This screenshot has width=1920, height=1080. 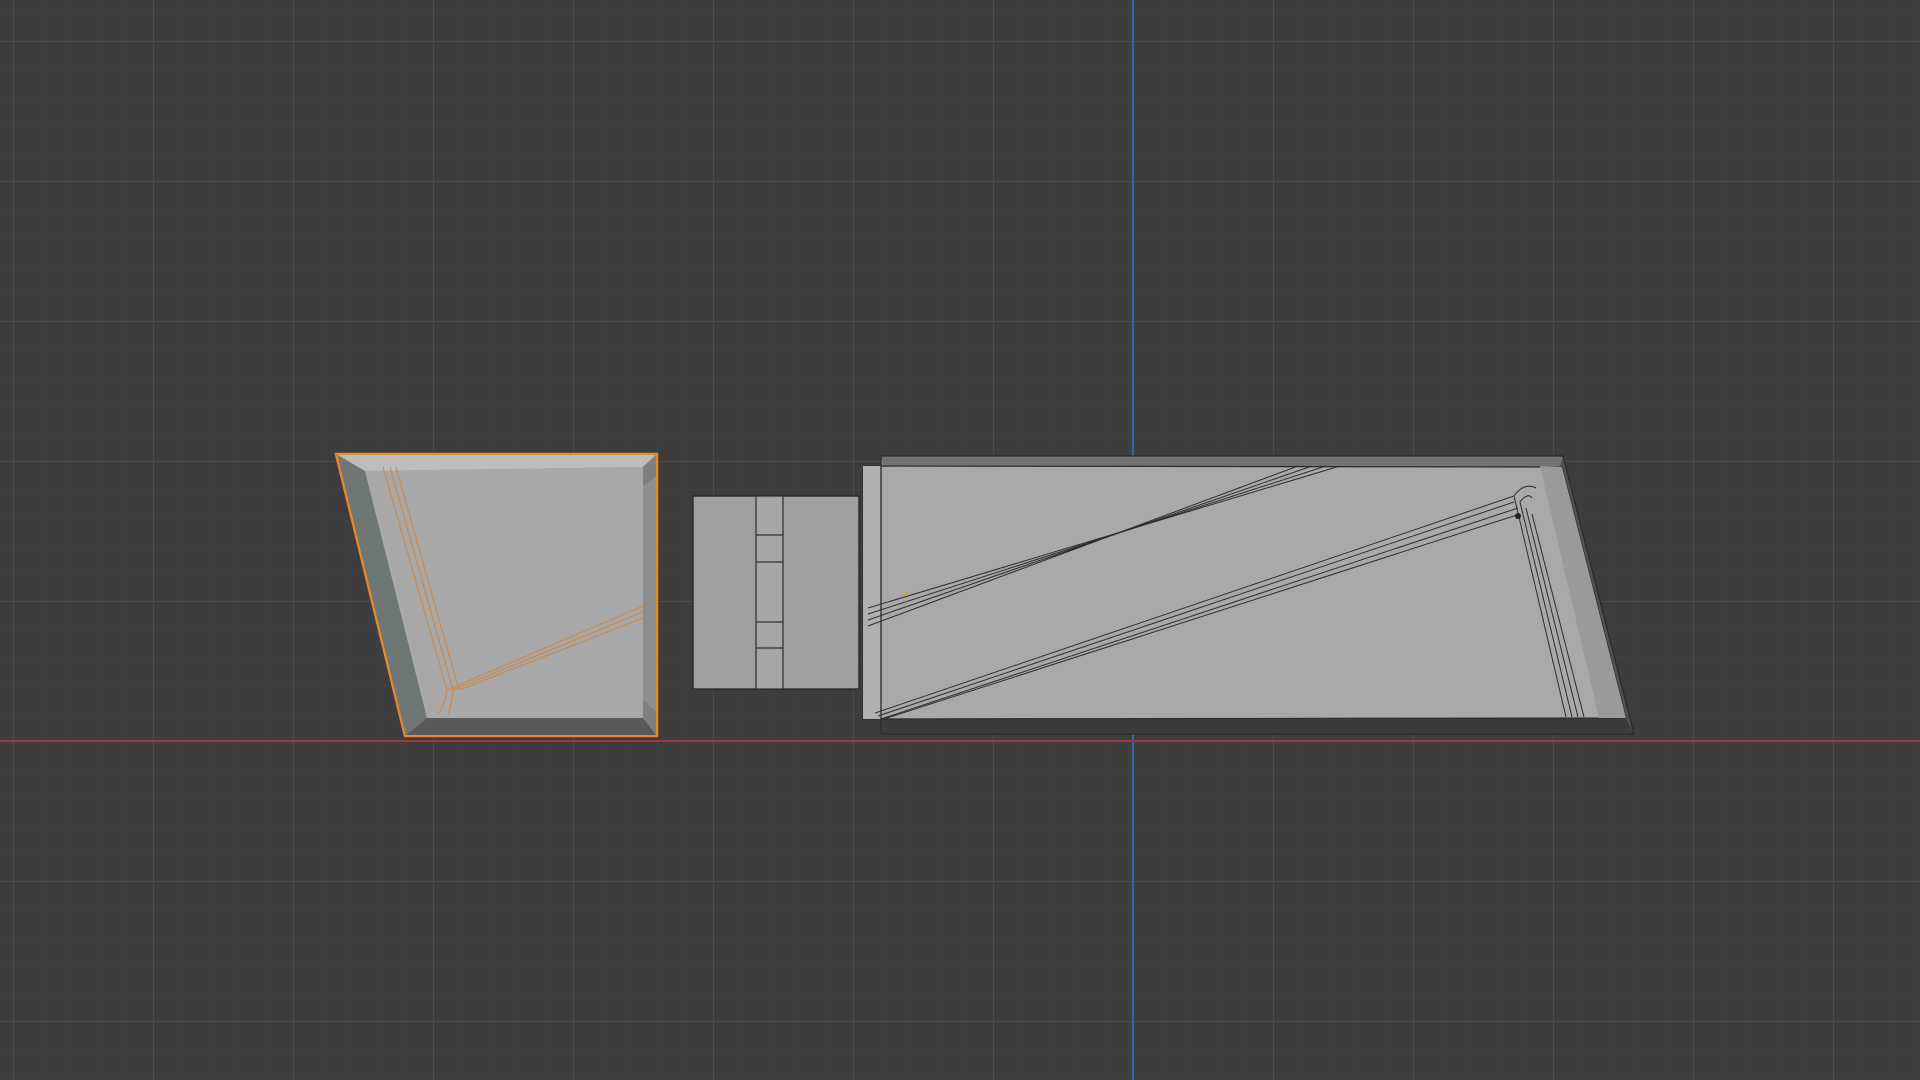 What do you see at coordinates (1248, 595) in the screenshot?
I see `main-body` at bounding box center [1248, 595].